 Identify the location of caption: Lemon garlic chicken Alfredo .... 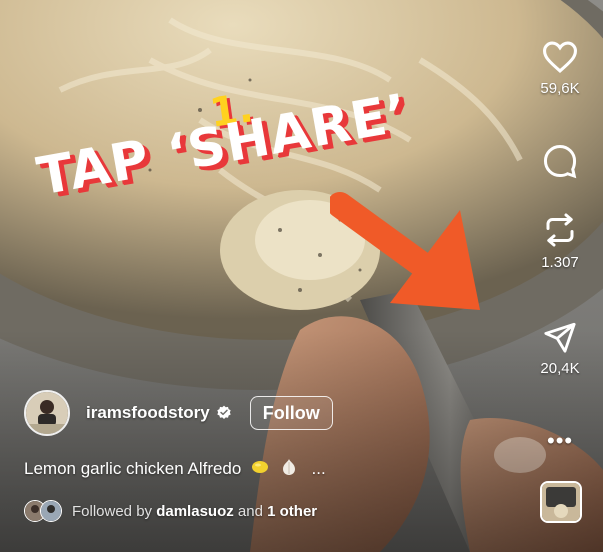
(175, 468).